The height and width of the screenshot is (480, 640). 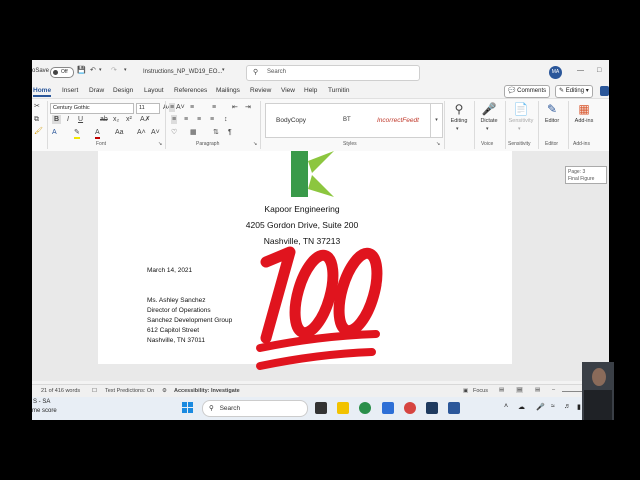 What do you see at coordinates (129, 391) in the screenshot?
I see `text-predictions: Text Predictions: On` at bounding box center [129, 391].